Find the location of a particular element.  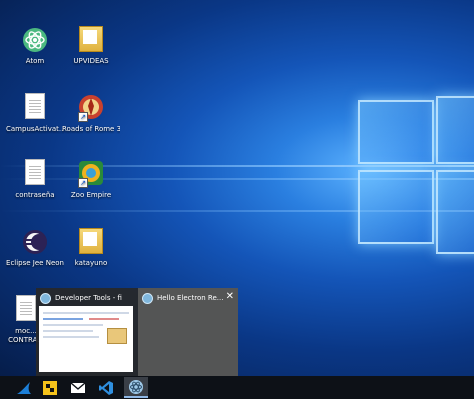

taskbar-button-mail is located at coordinates (78, 387).